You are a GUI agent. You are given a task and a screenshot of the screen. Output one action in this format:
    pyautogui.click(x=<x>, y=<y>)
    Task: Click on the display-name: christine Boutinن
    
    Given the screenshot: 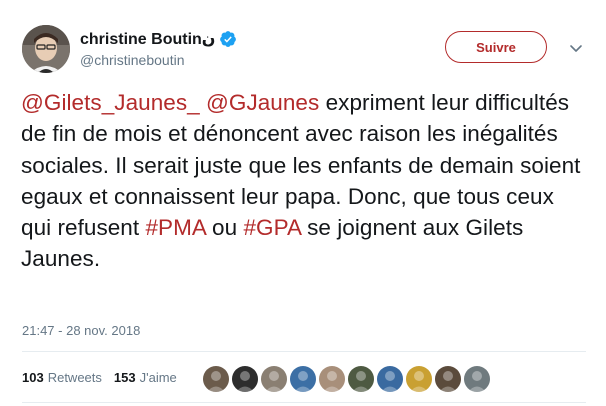 What is the action you would take?
    pyautogui.click(x=147, y=39)
    